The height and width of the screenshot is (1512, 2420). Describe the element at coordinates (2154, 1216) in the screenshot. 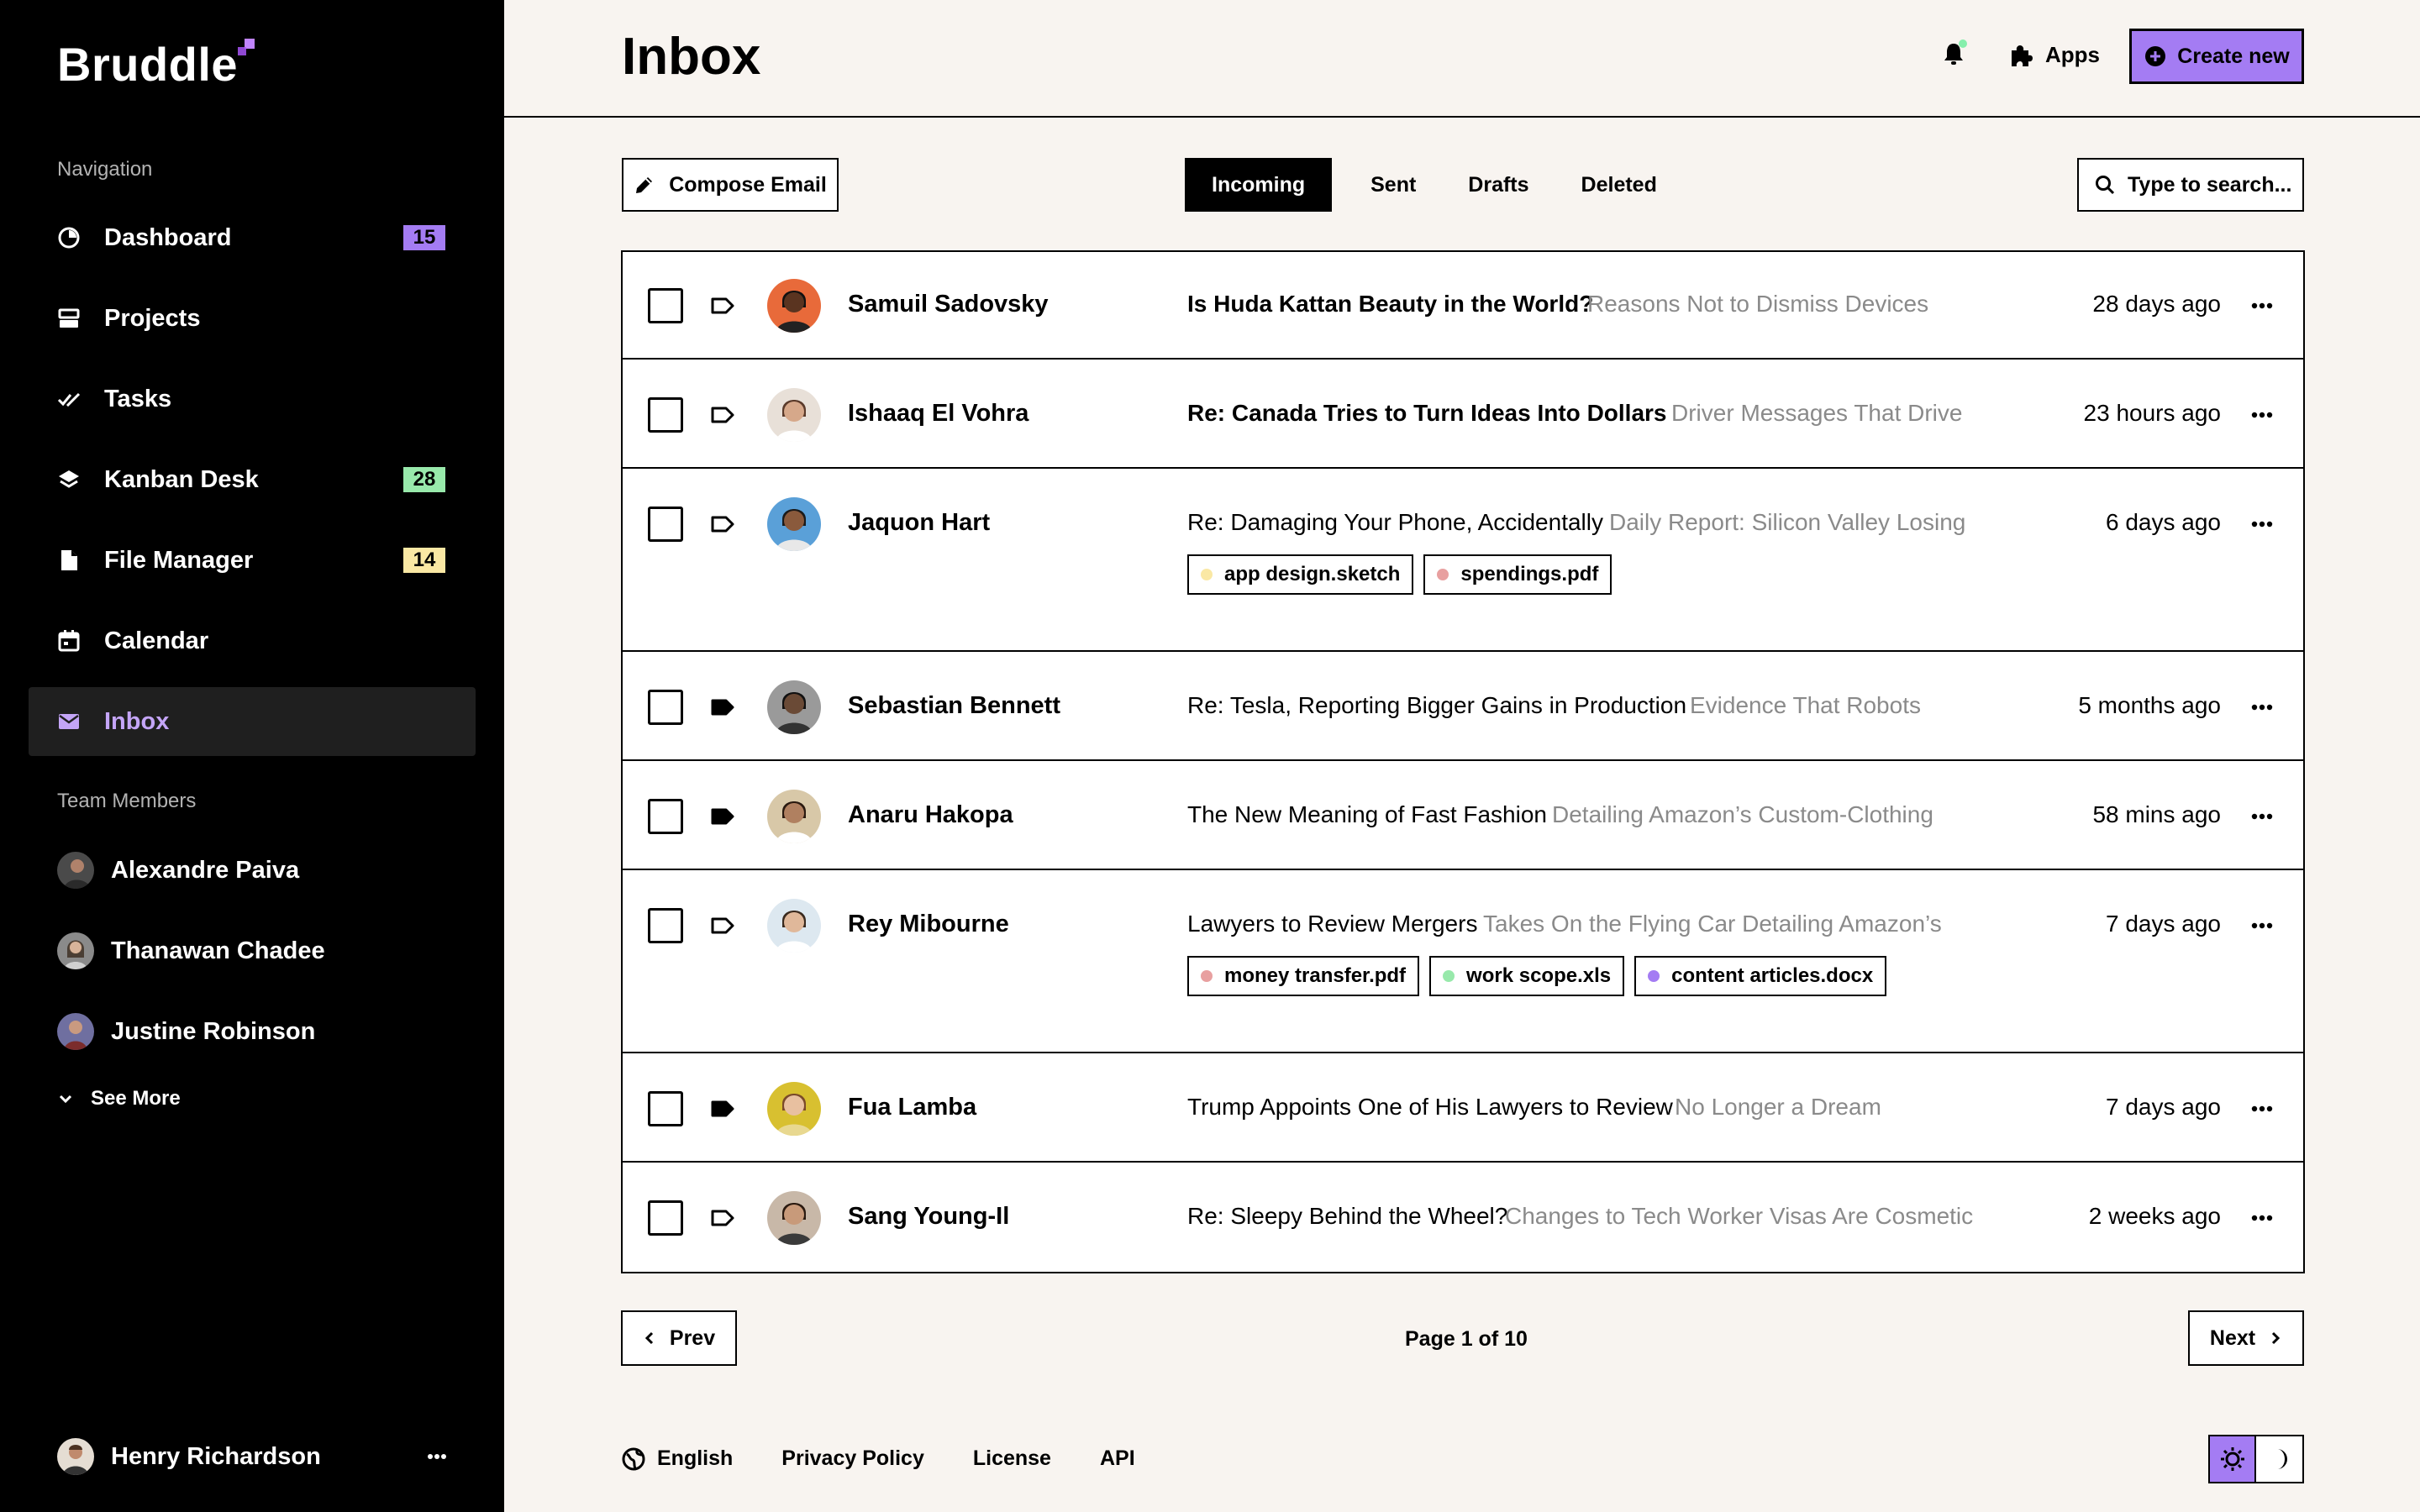

I see `email-time: 2 weeks ago` at that location.